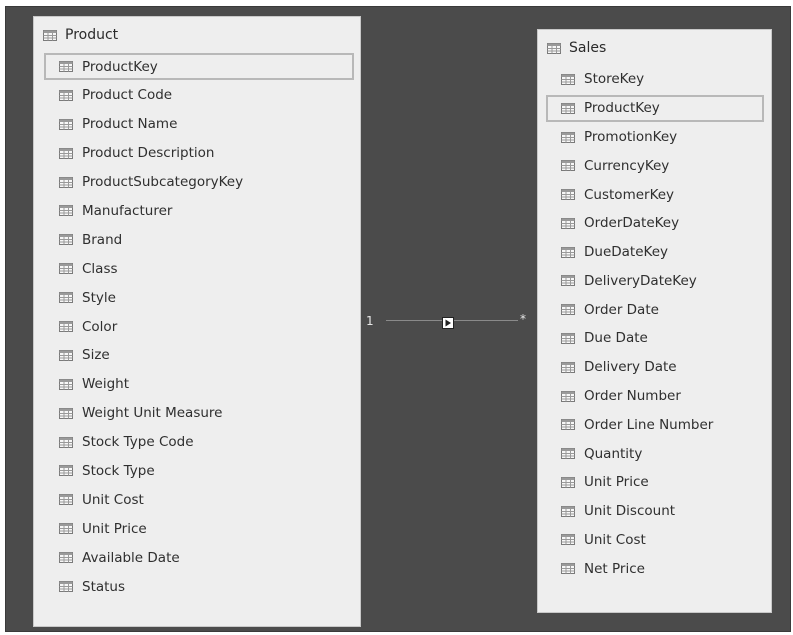  I want to click on field-label: OrderDateKey, so click(632, 223).